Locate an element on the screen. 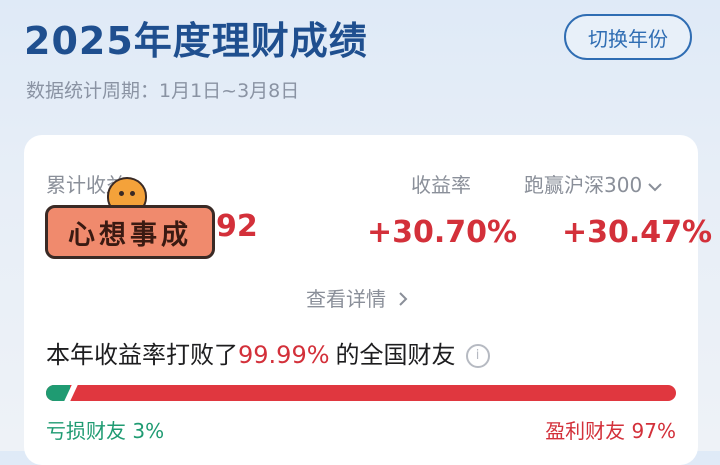 This screenshot has height=465, width=720. beat-suffix: 的全国财友 is located at coordinates (395, 355).